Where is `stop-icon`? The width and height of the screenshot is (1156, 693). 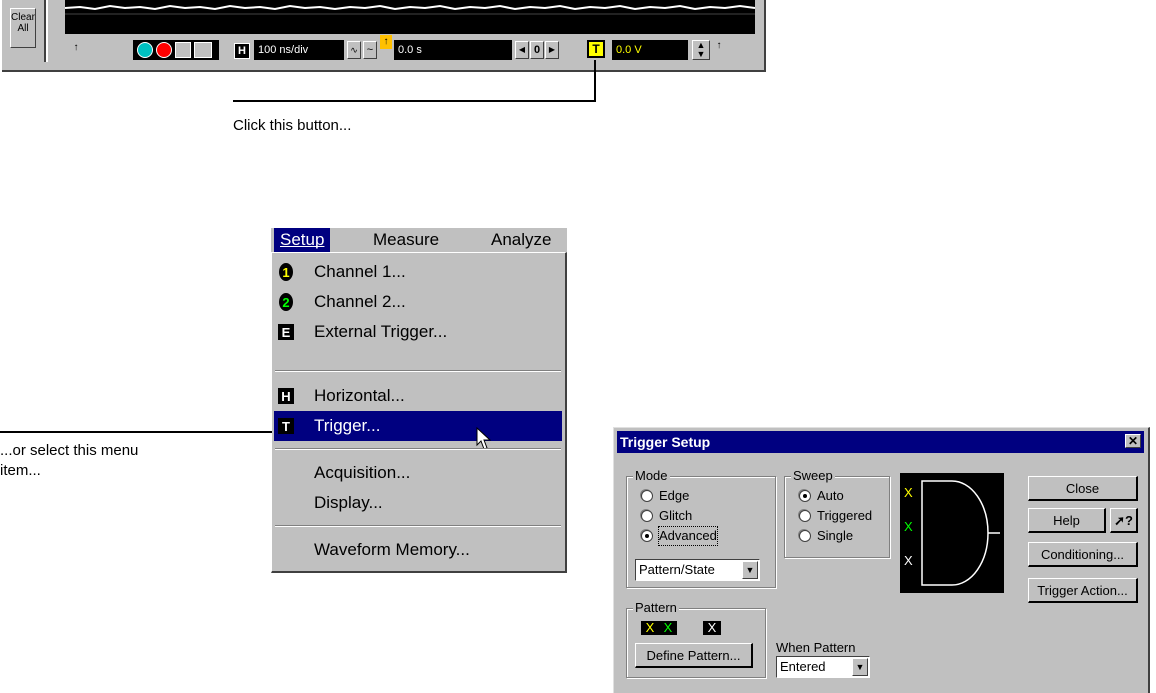
stop-icon is located at coordinates (164, 50).